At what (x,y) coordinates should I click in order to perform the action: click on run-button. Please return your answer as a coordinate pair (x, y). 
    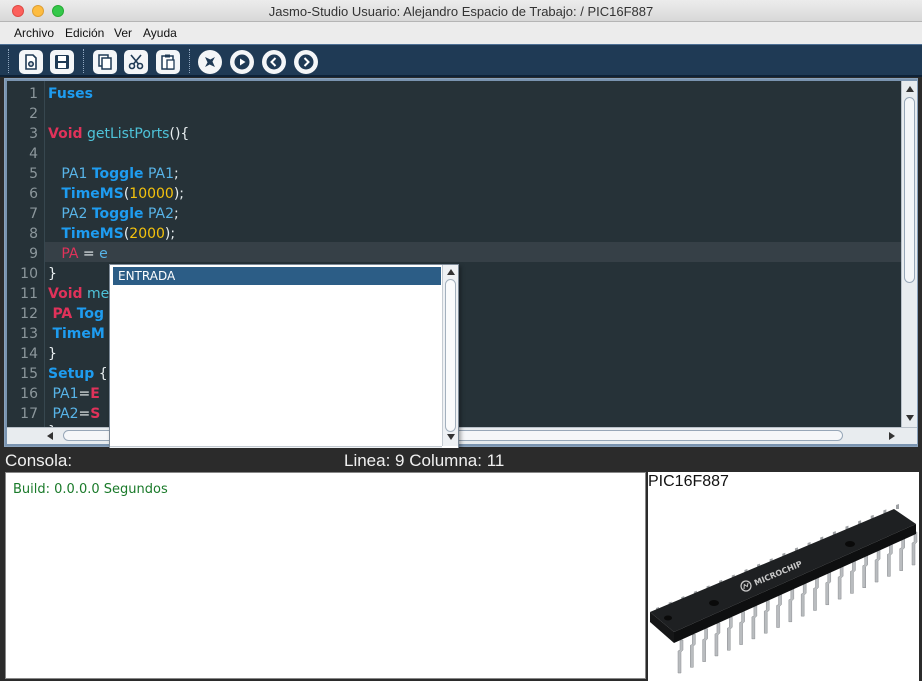
    Looking at the image, I should click on (242, 62).